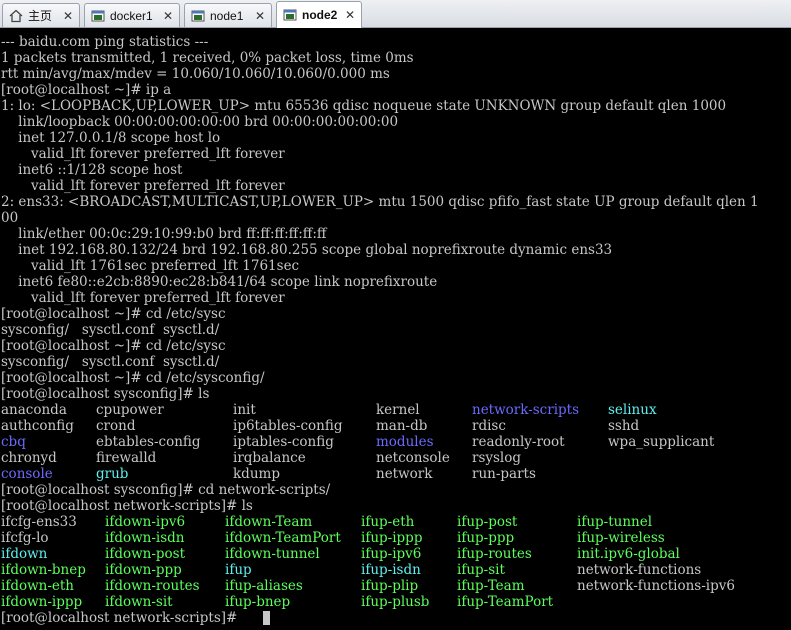 The image size is (791, 630). What do you see at coordinates (656, 586) in the screenshot?
I see `ls-entry: network-functions-ipv6` at bounding box center [656, 586].